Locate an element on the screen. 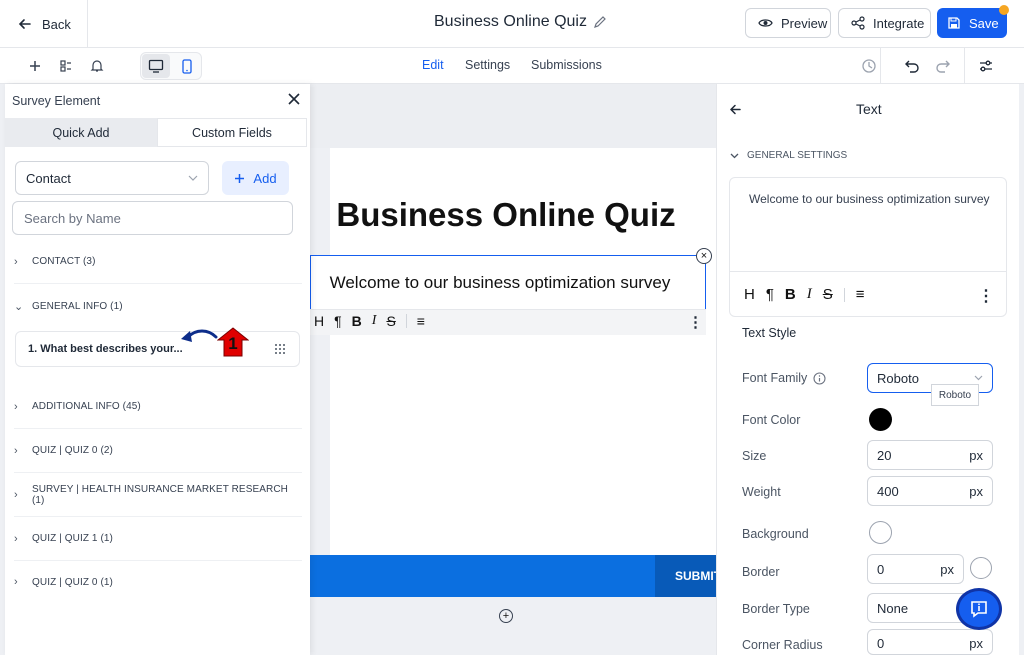 This screenshot has height=655, width=1024. general-settings-section: GENERAL SETTINGS is located at coordinates (788, 155).